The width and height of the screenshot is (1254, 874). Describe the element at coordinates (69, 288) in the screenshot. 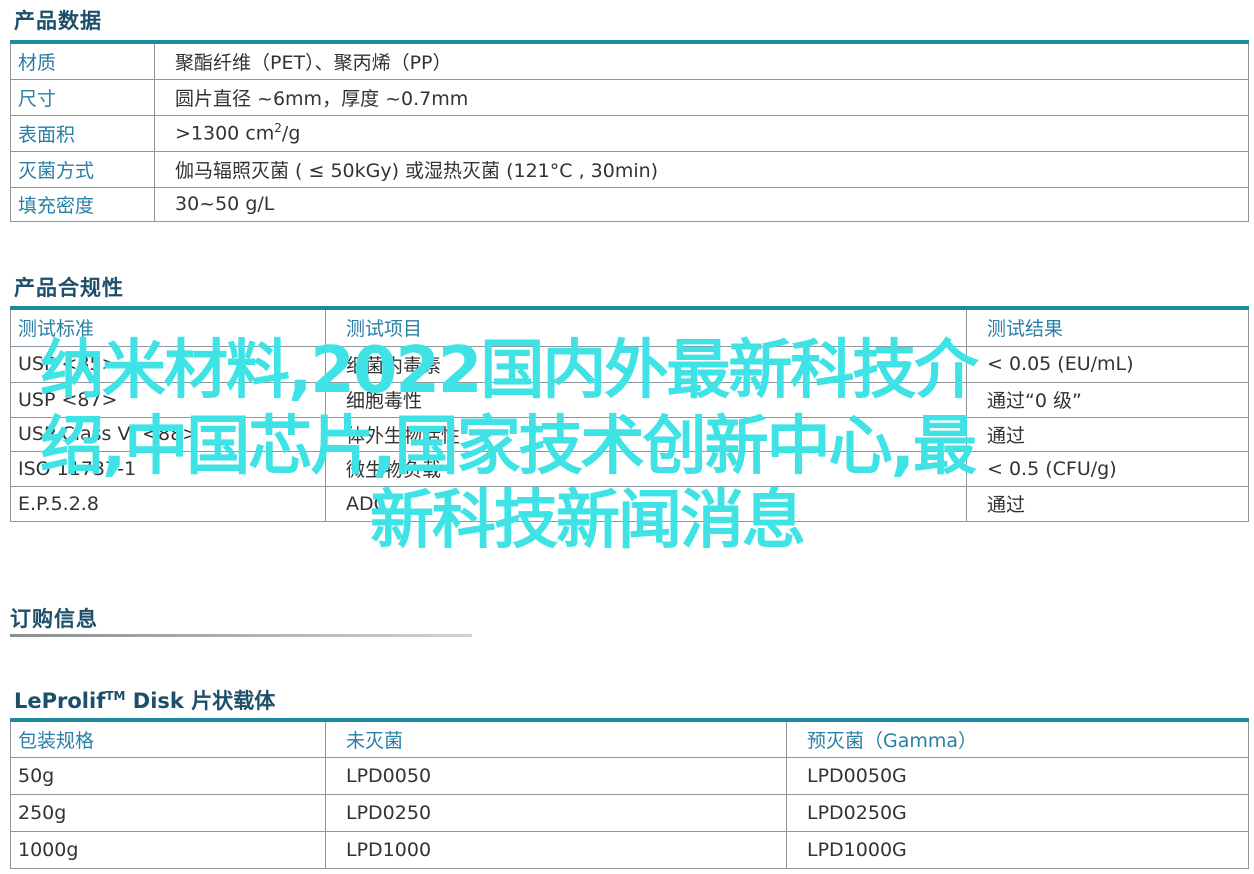

I see `compliance-title: 产品合规性` at that location.